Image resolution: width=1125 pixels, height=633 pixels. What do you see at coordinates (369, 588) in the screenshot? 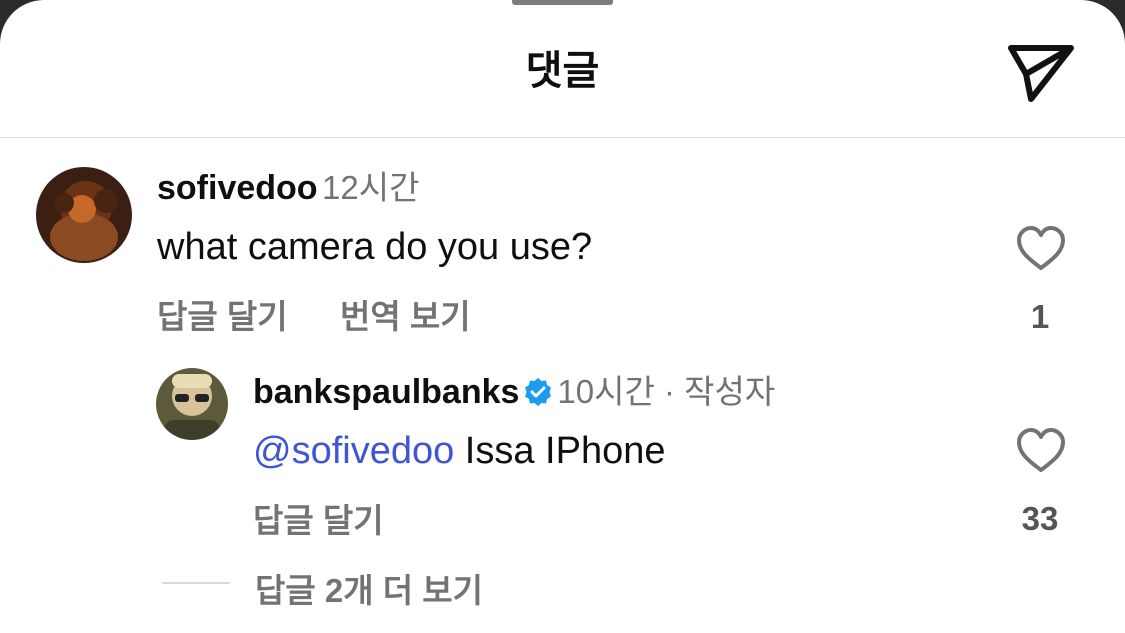
I see `view-more-replies-button: 답글 2개 더 보기` at bounding box center [369, 588].